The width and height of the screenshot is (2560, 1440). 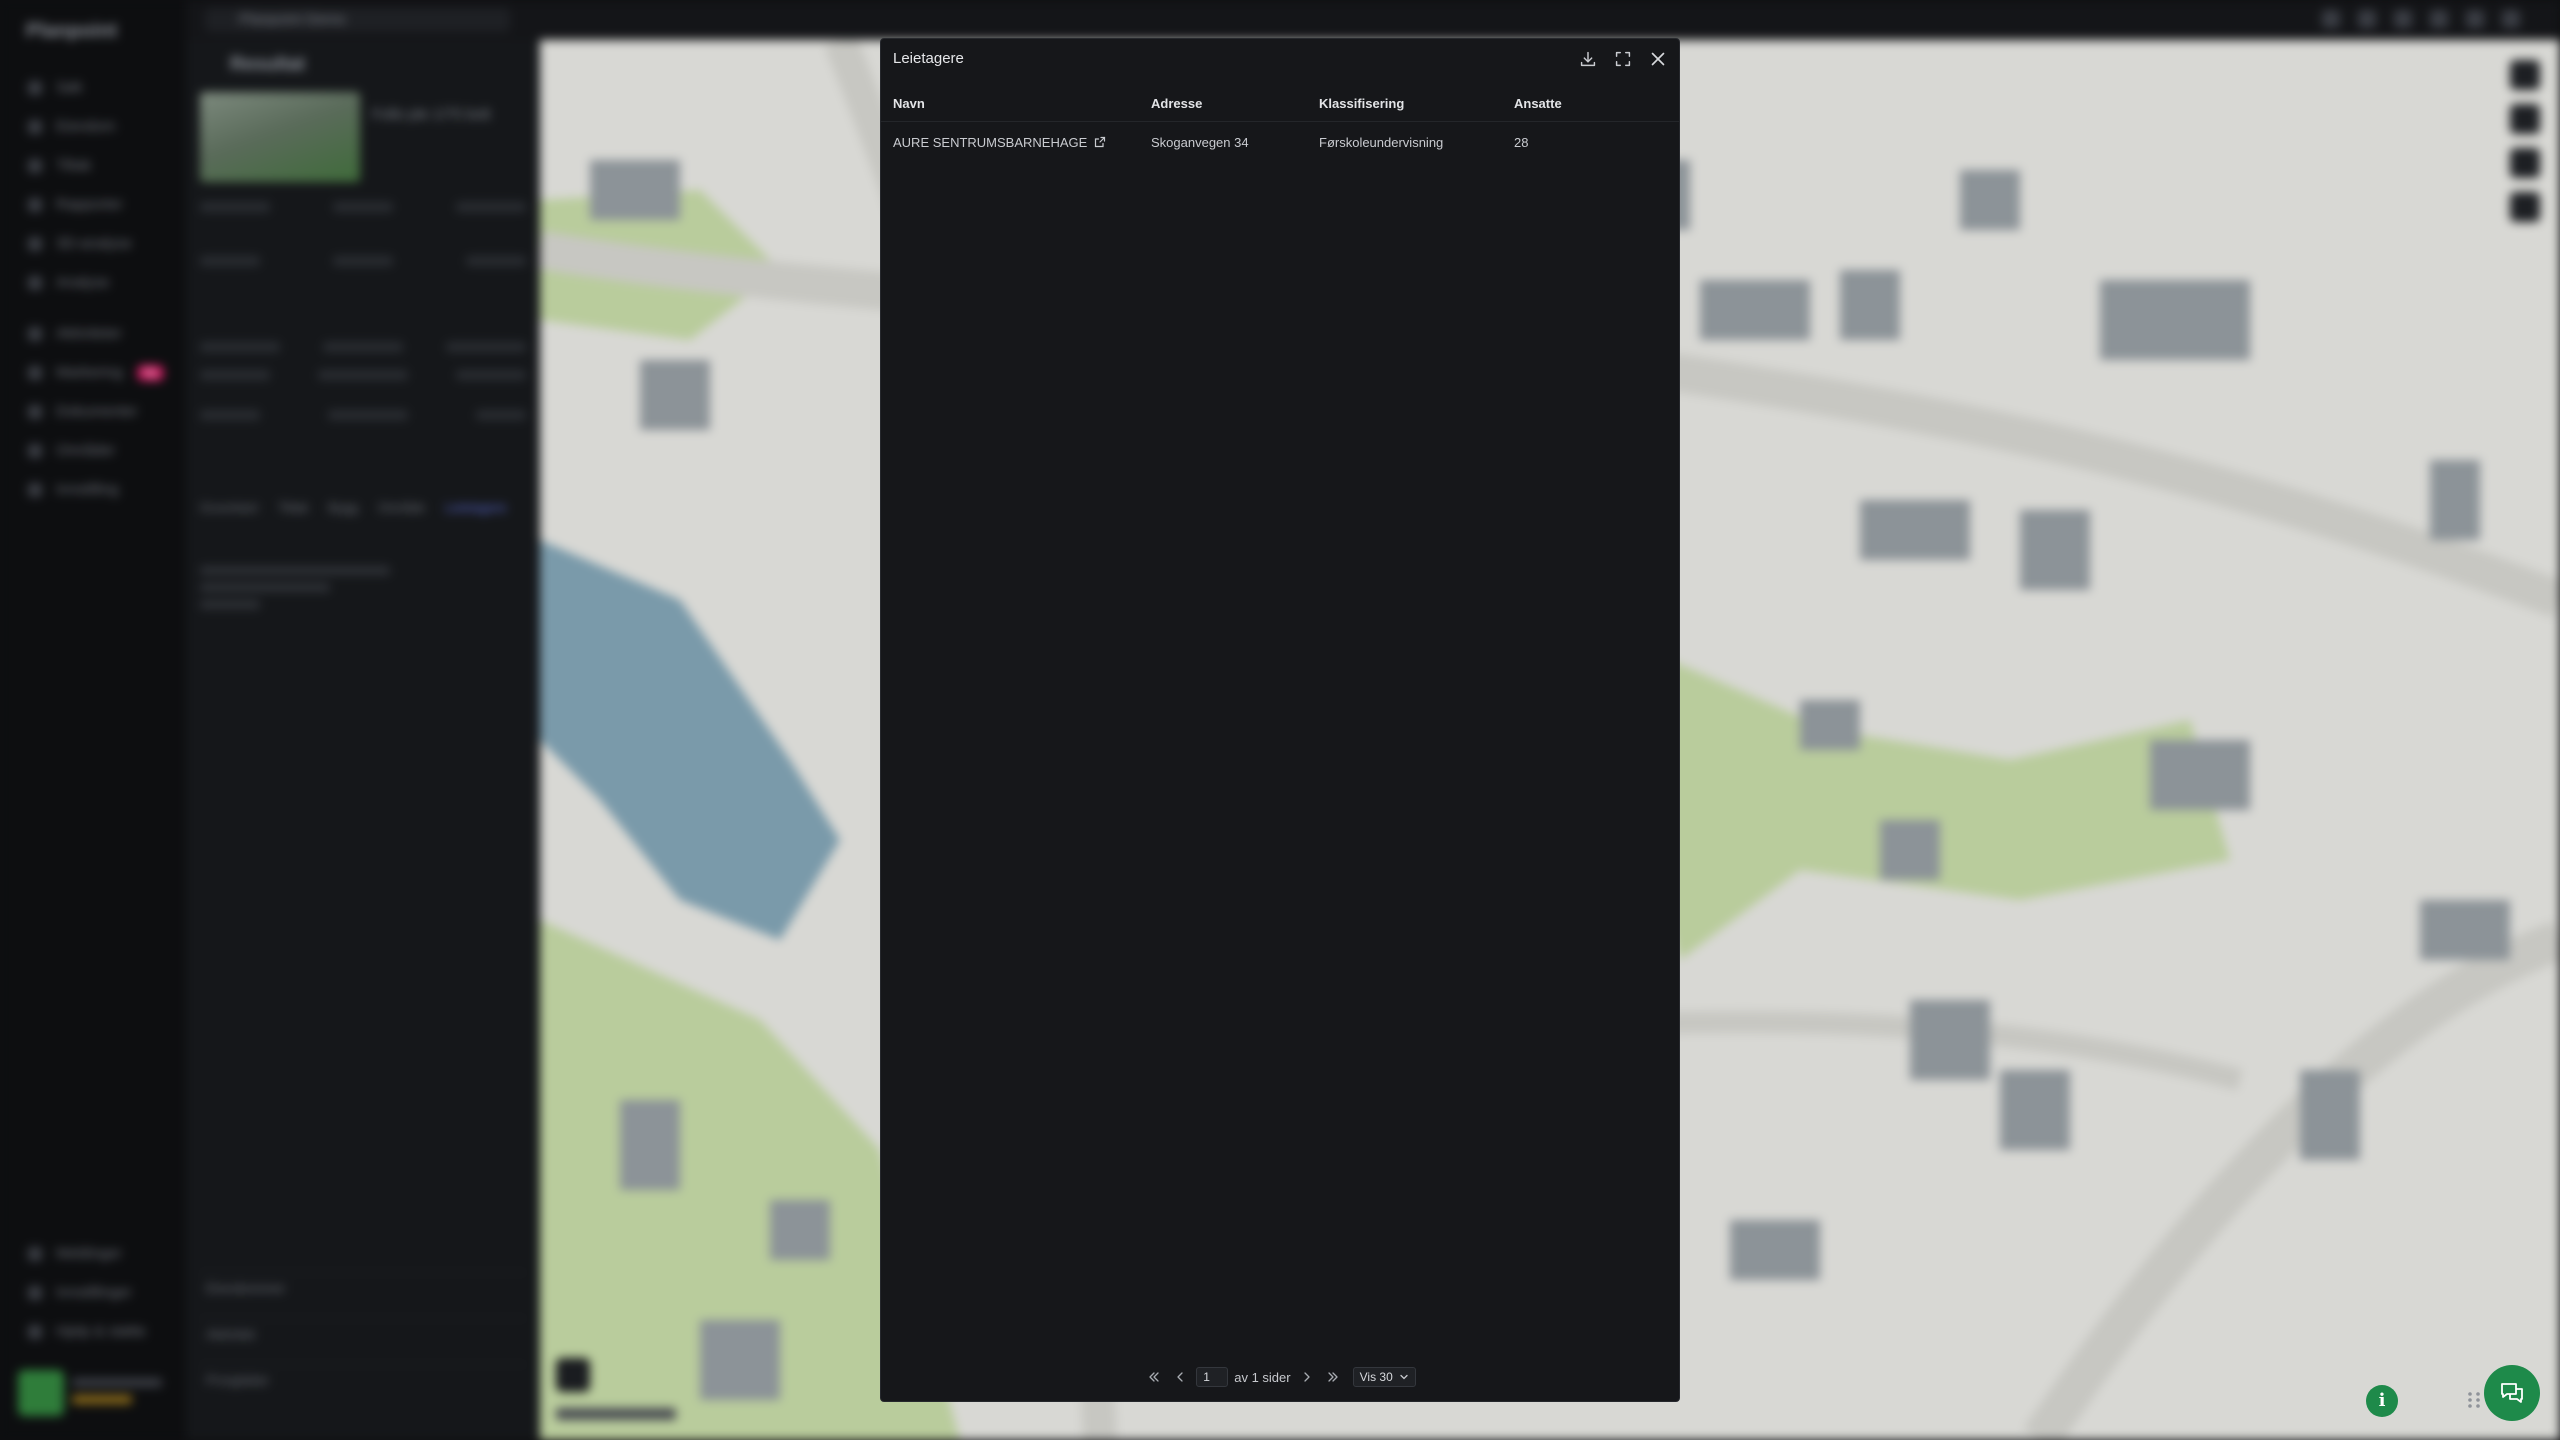 I want to click on info-button: i, so click(x=2382, y=1401).